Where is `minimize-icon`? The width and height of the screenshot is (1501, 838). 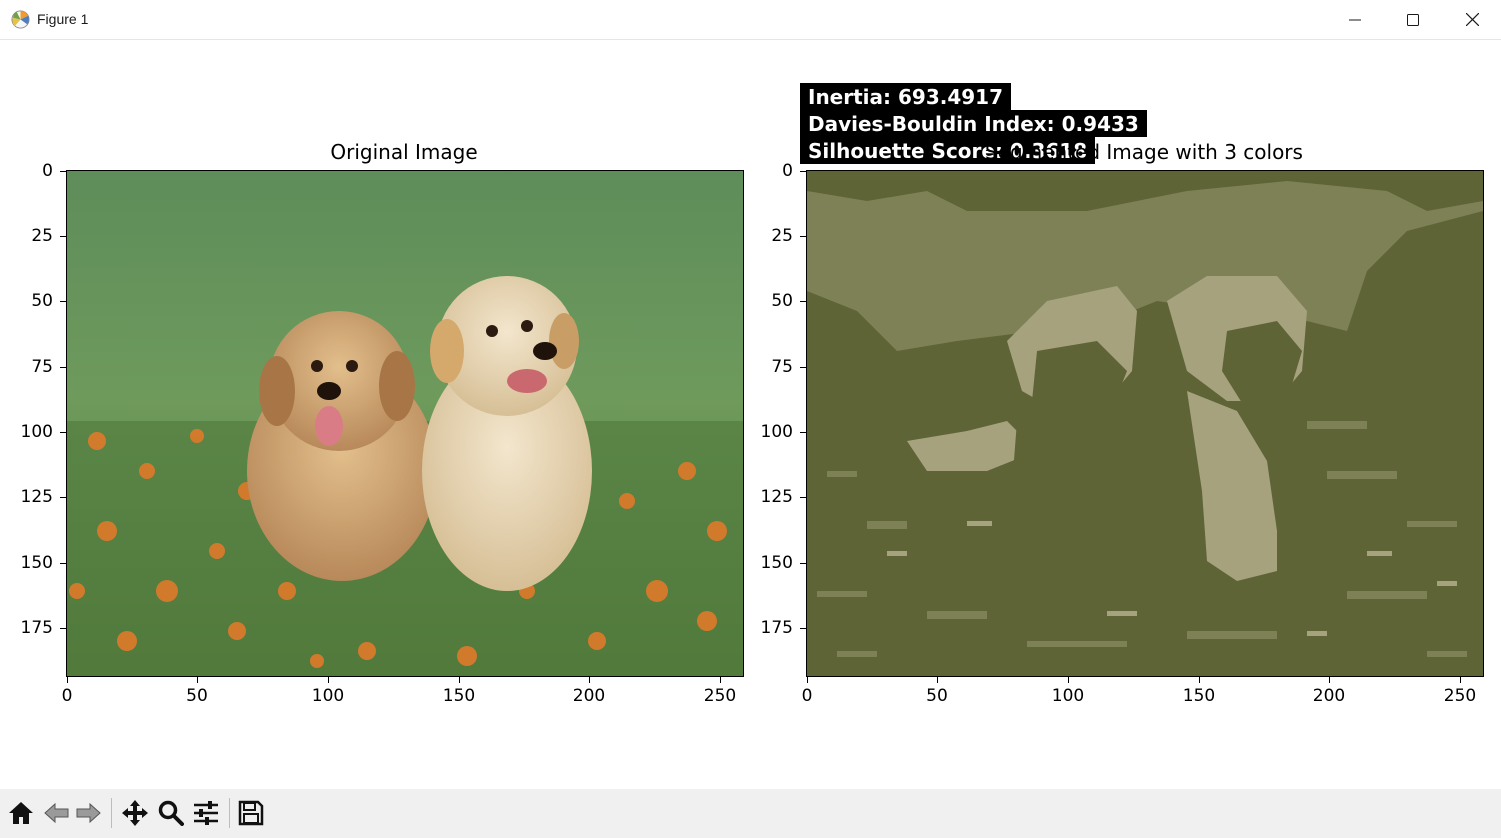
minimize-icon is located at coordinates (1355, 19).